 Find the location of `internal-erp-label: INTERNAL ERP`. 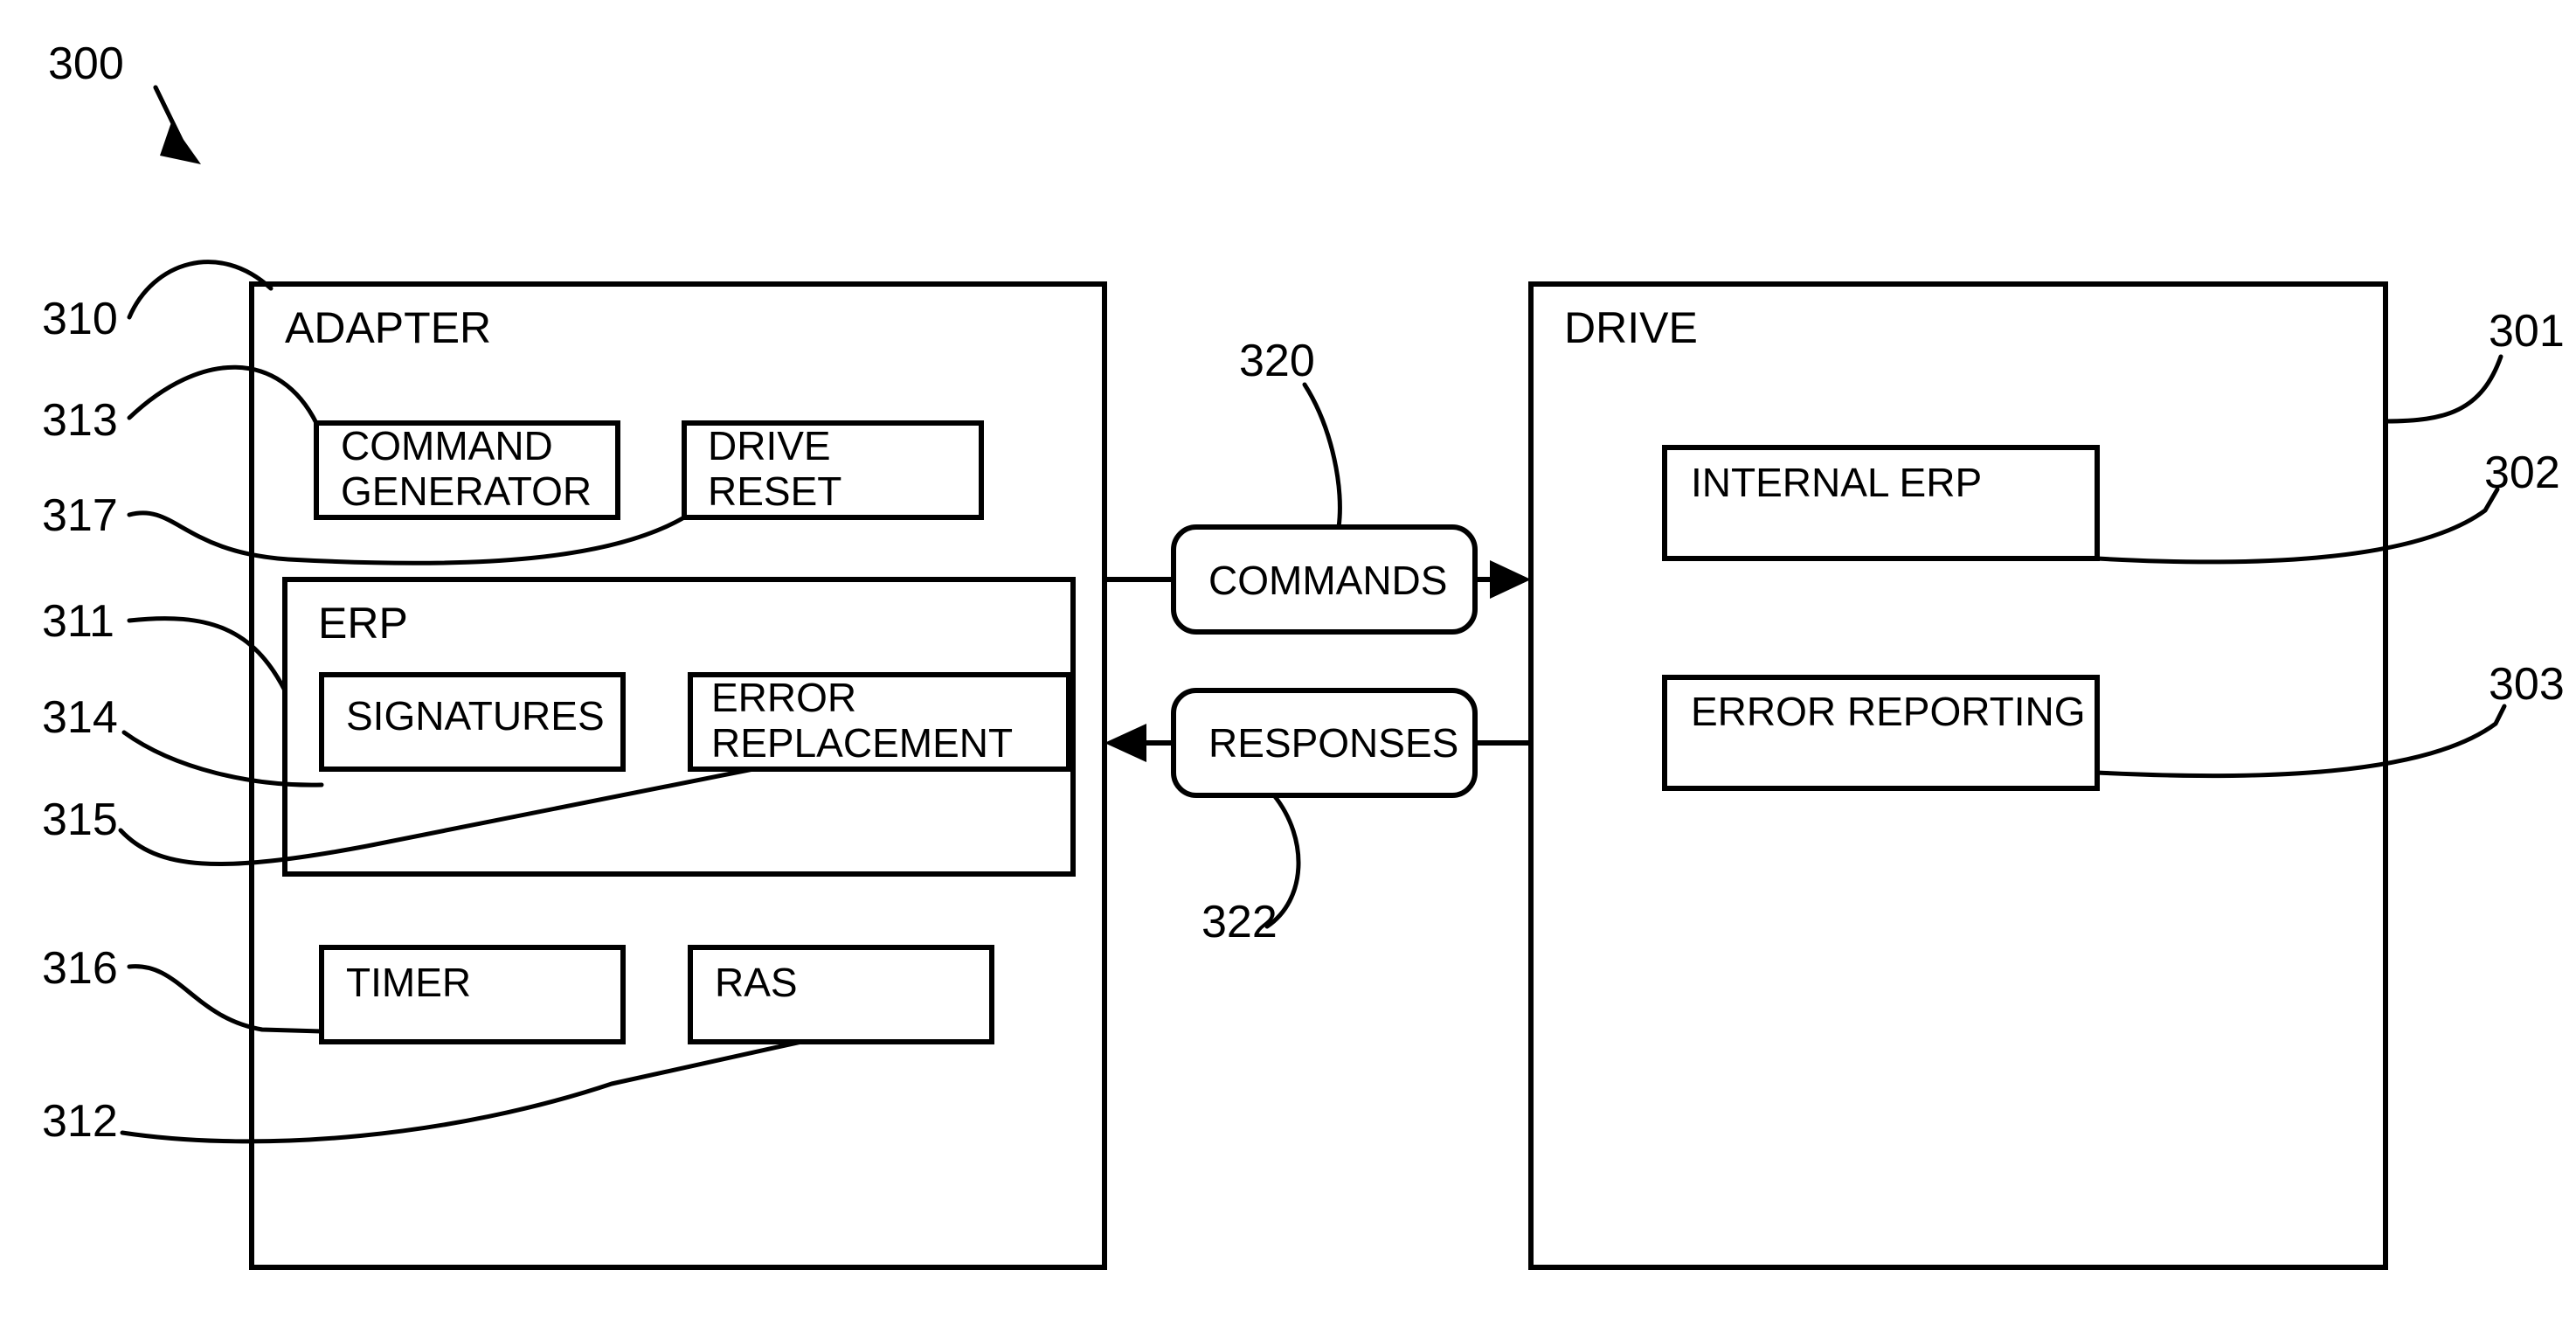

internal-erp-label: INTERNAL ERP is located at coordinates (1836, 483).